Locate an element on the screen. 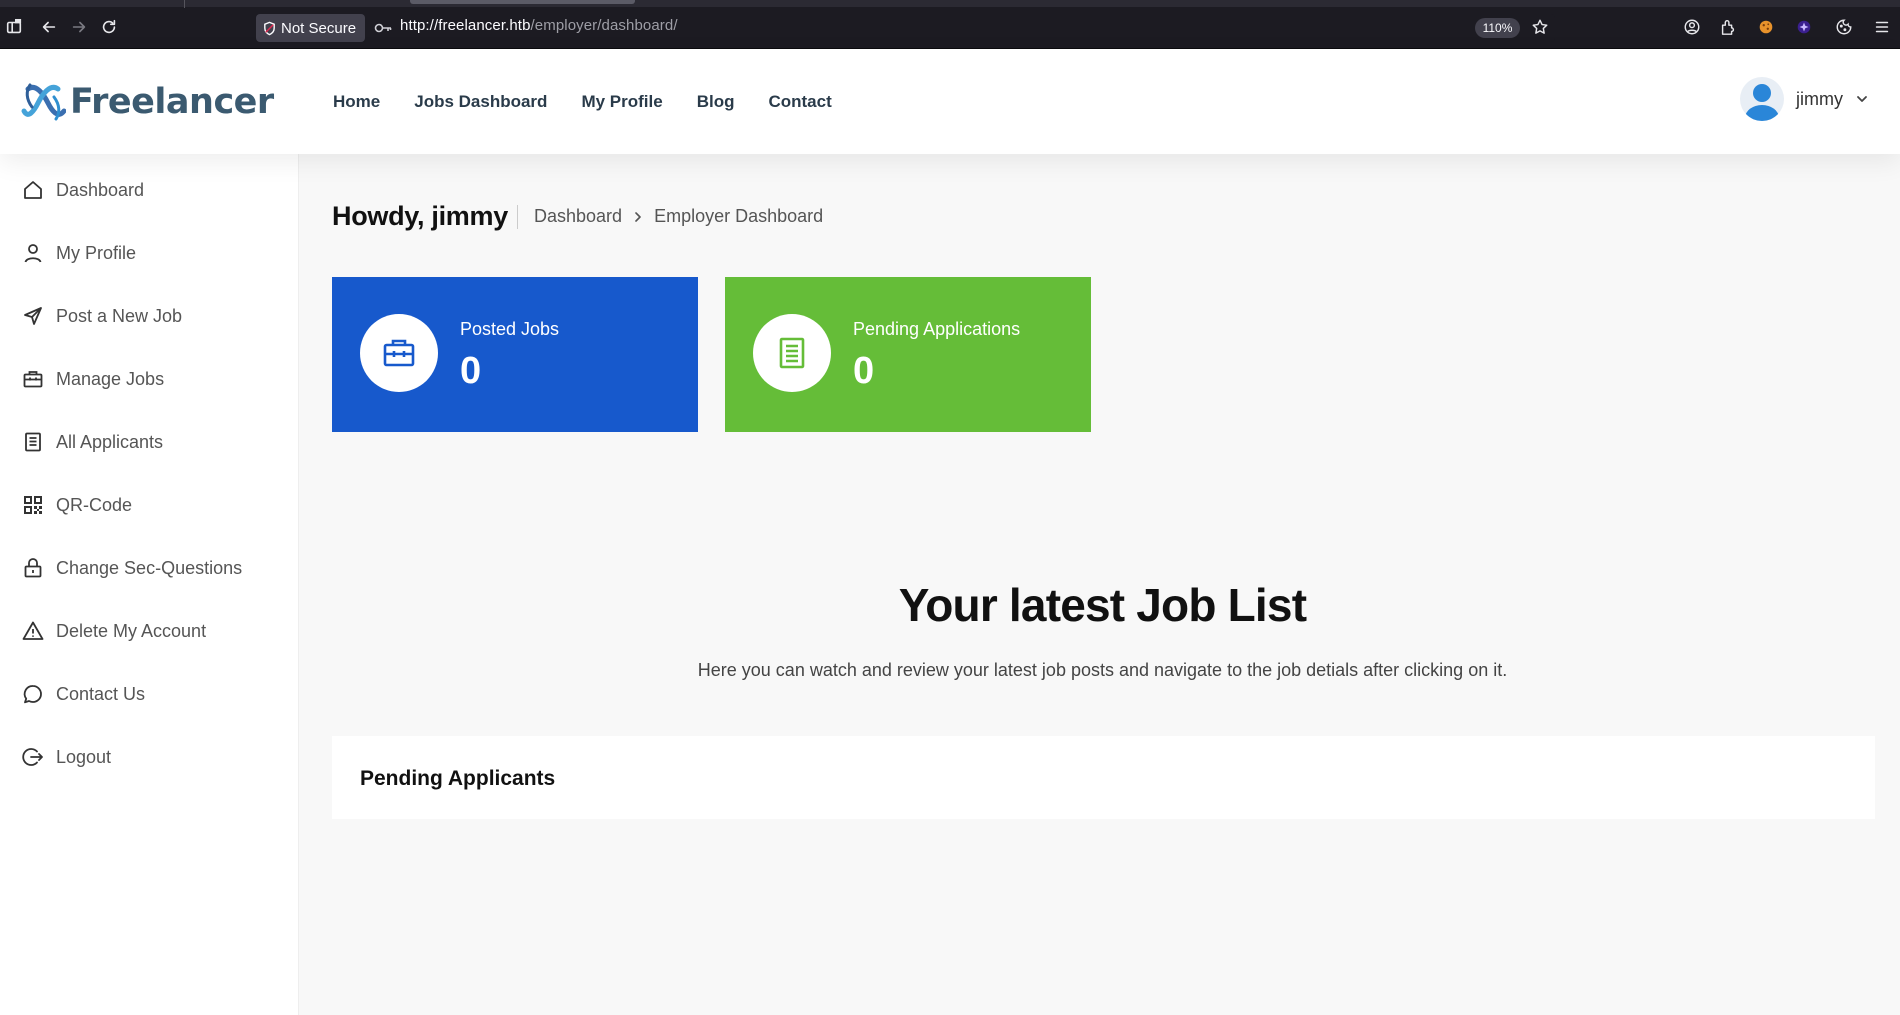 This screenshot has width=1900, height=1015. sidebar-item-all-applicants: All Applicants is located at coordinates (92, 442).